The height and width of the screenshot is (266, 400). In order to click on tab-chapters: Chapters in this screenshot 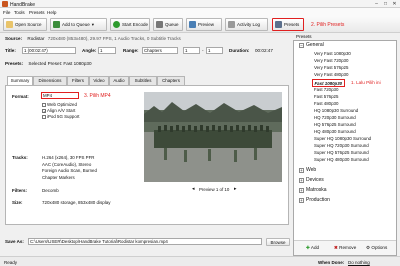, I will do `click(171, 80)`.